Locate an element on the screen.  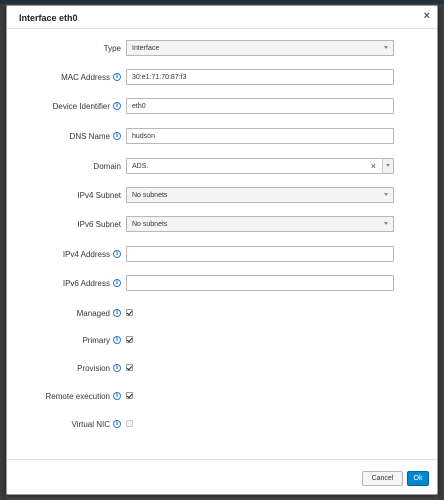
provision-checkbox is located at coordinates (129, 367).